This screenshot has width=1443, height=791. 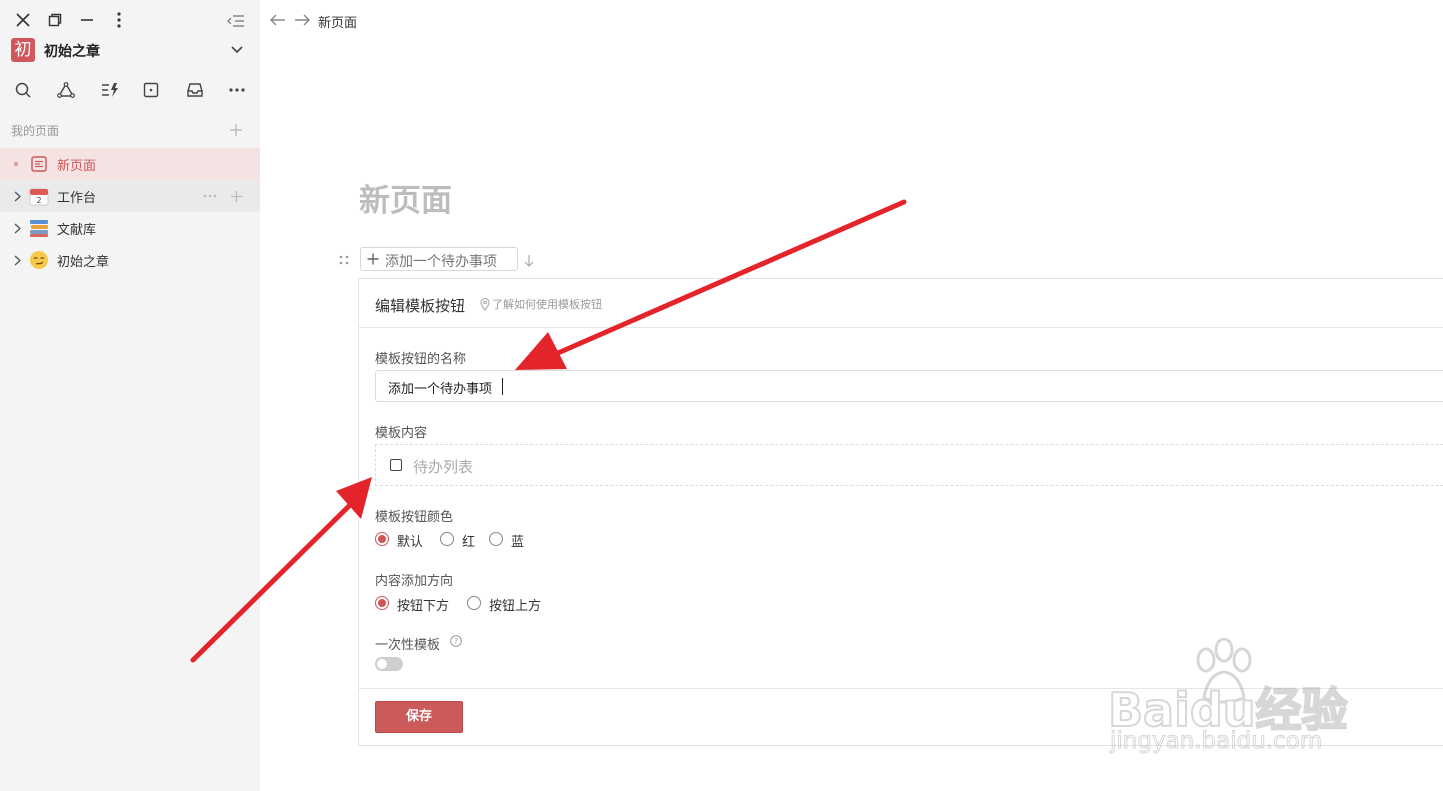 What do you see at coordinates (711, 284) in the screenshot?
I see `arrow-to-name-input` at bounding box center [711, 284].